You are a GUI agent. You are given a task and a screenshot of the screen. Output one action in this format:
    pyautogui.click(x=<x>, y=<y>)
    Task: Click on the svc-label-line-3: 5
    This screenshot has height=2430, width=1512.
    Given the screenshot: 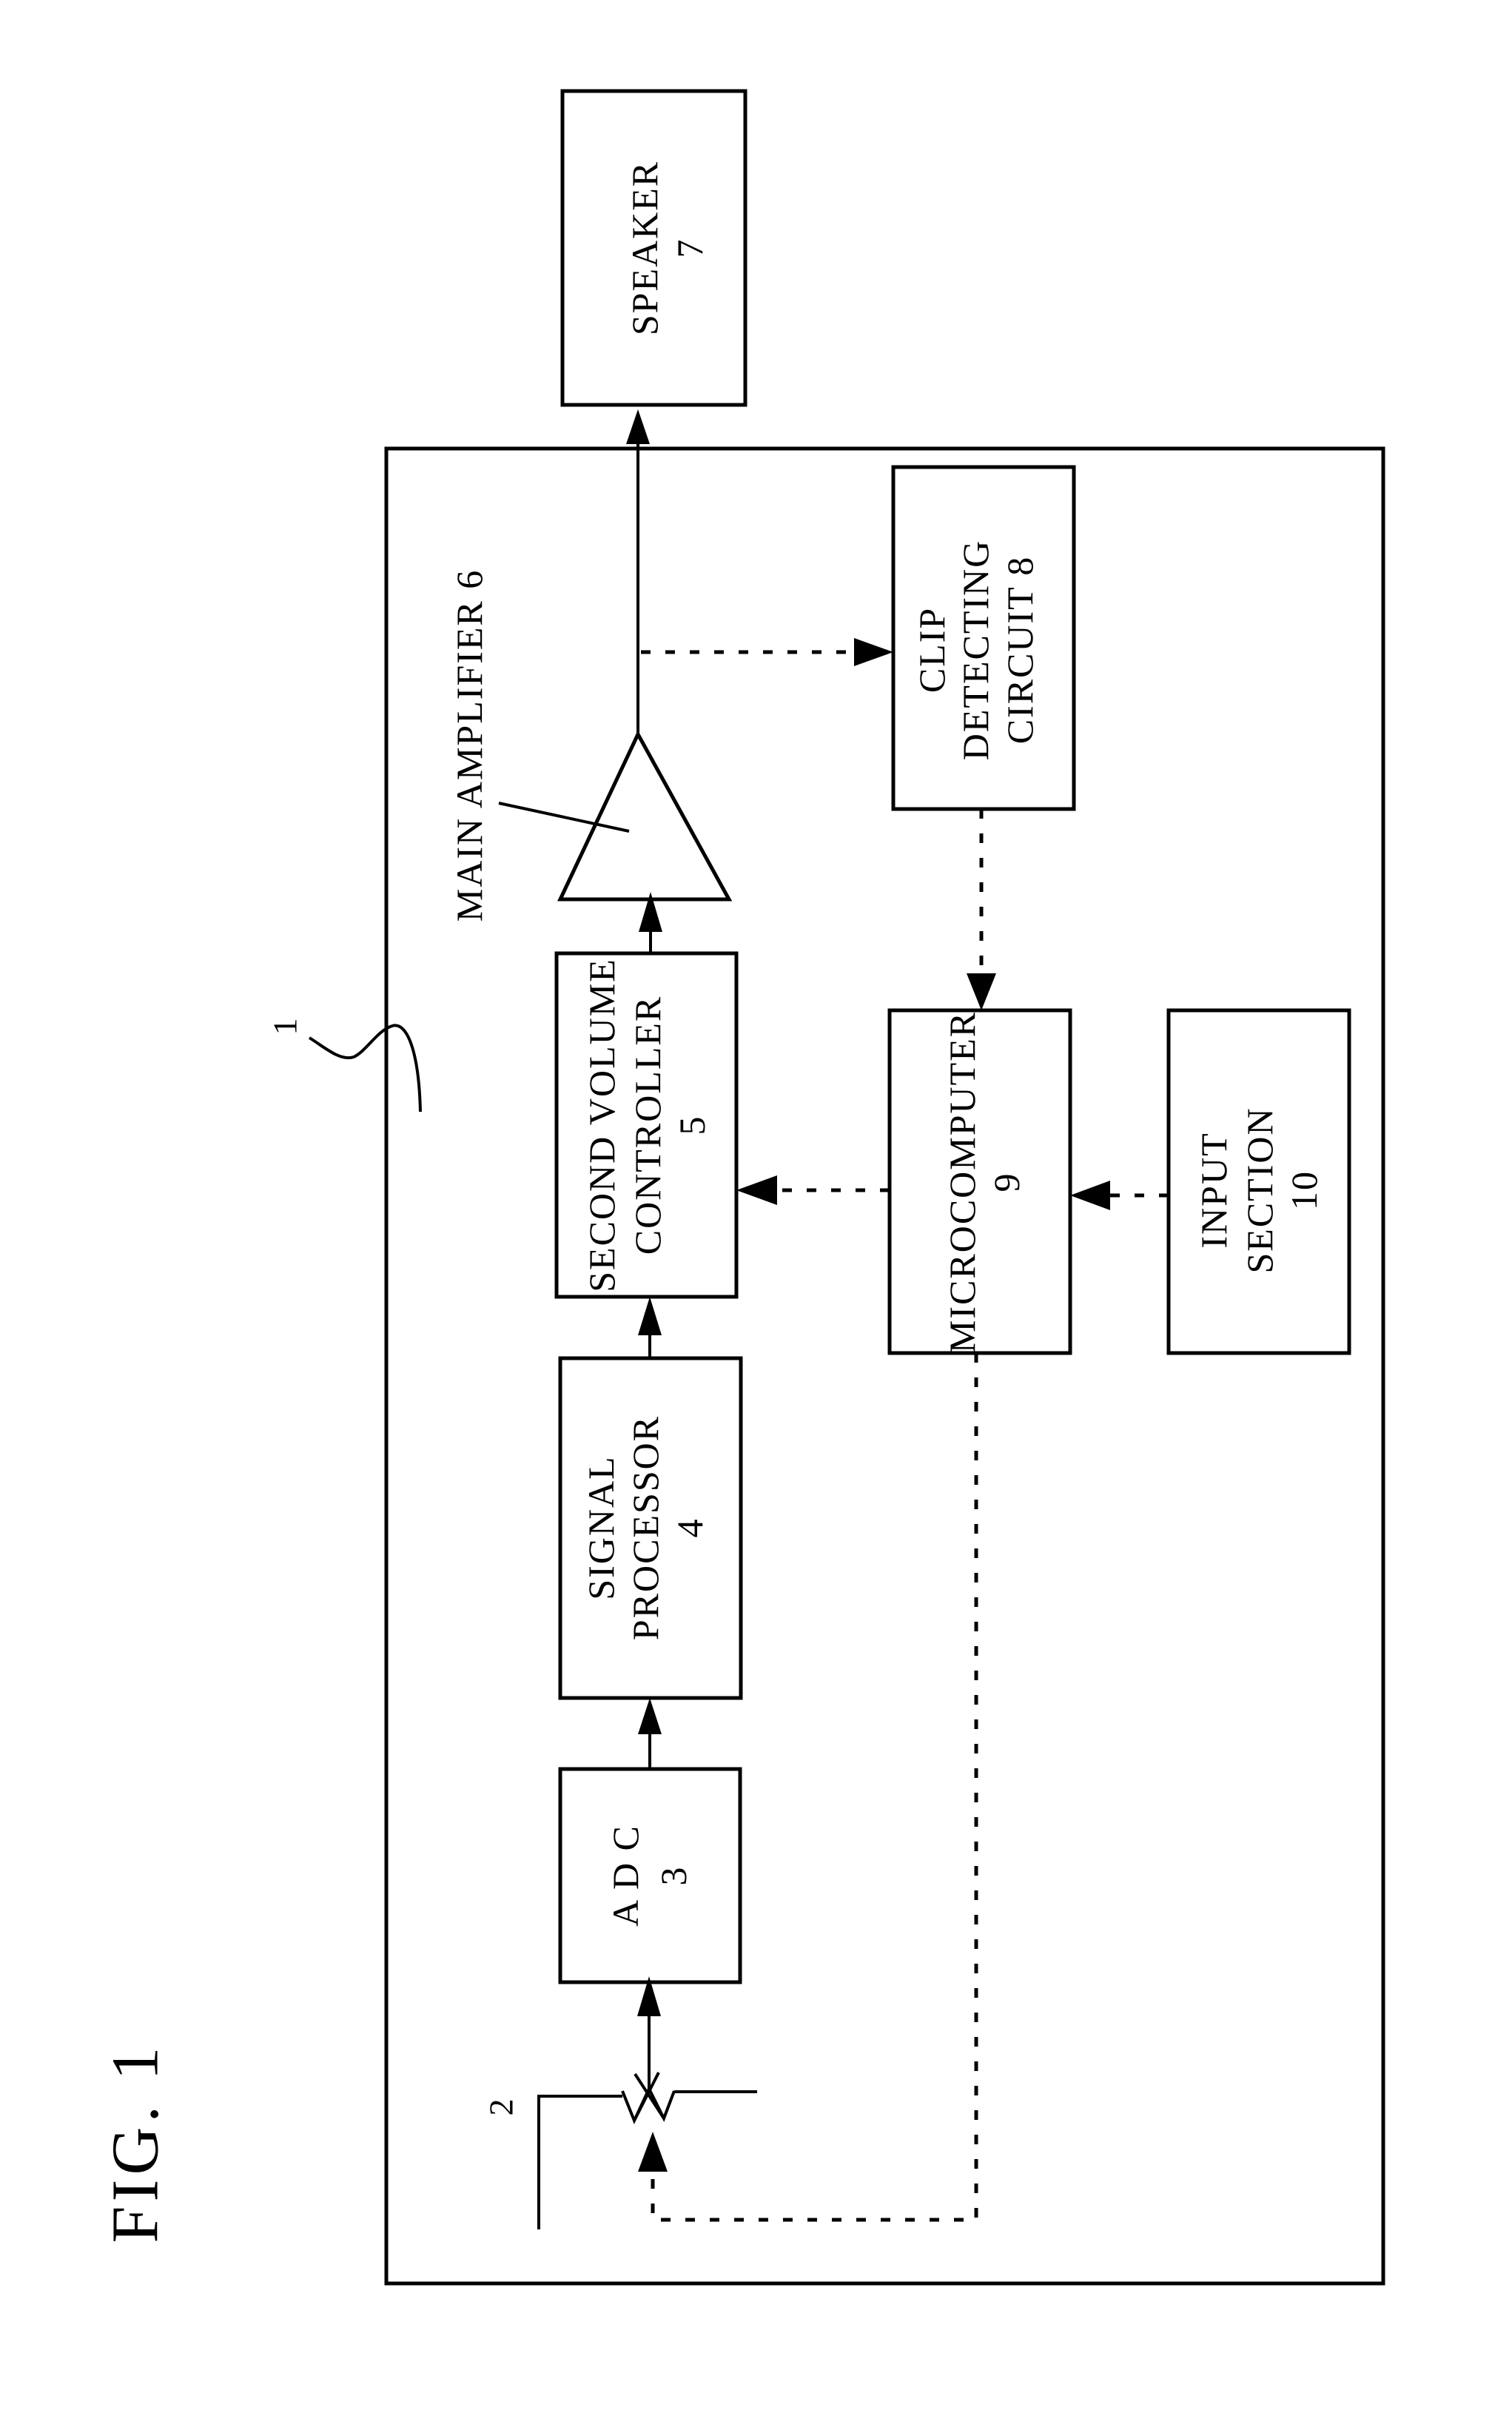 What is the action you would take?
    pyautogui.click(x=692, y=1125)
    